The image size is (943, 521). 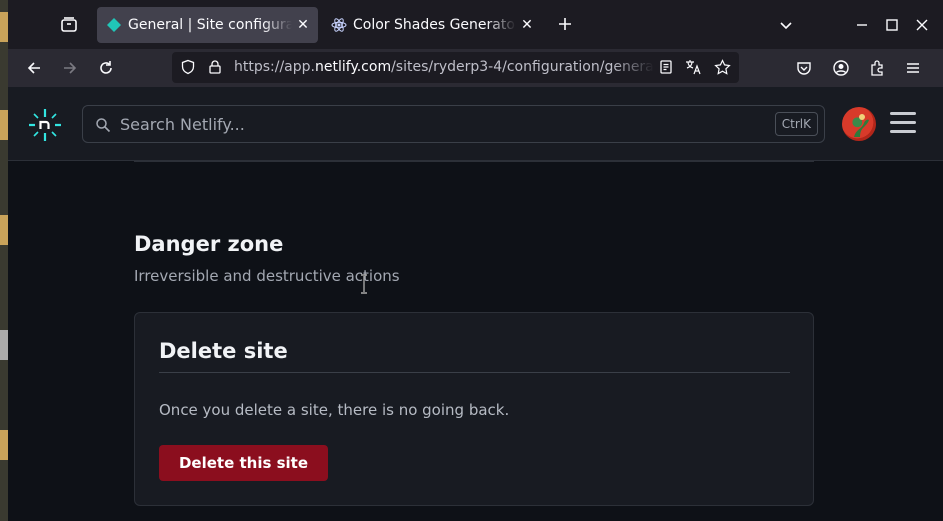 I want to click on text-cursor-icon, so click(x=364, y=284).